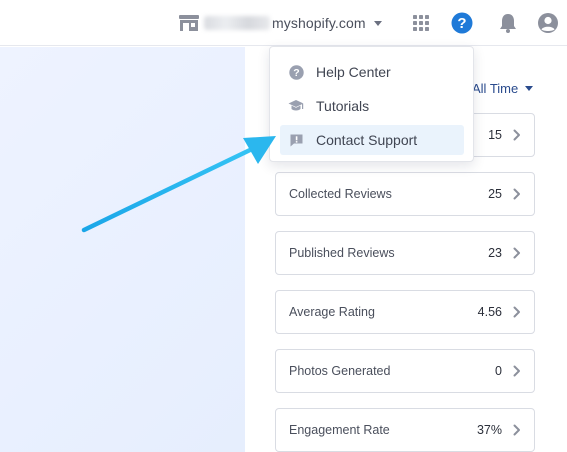  What do you see at coordinates (296, 140) in the screenshot?
I see `chat-alert-icon` at bounding box center [296, 140].